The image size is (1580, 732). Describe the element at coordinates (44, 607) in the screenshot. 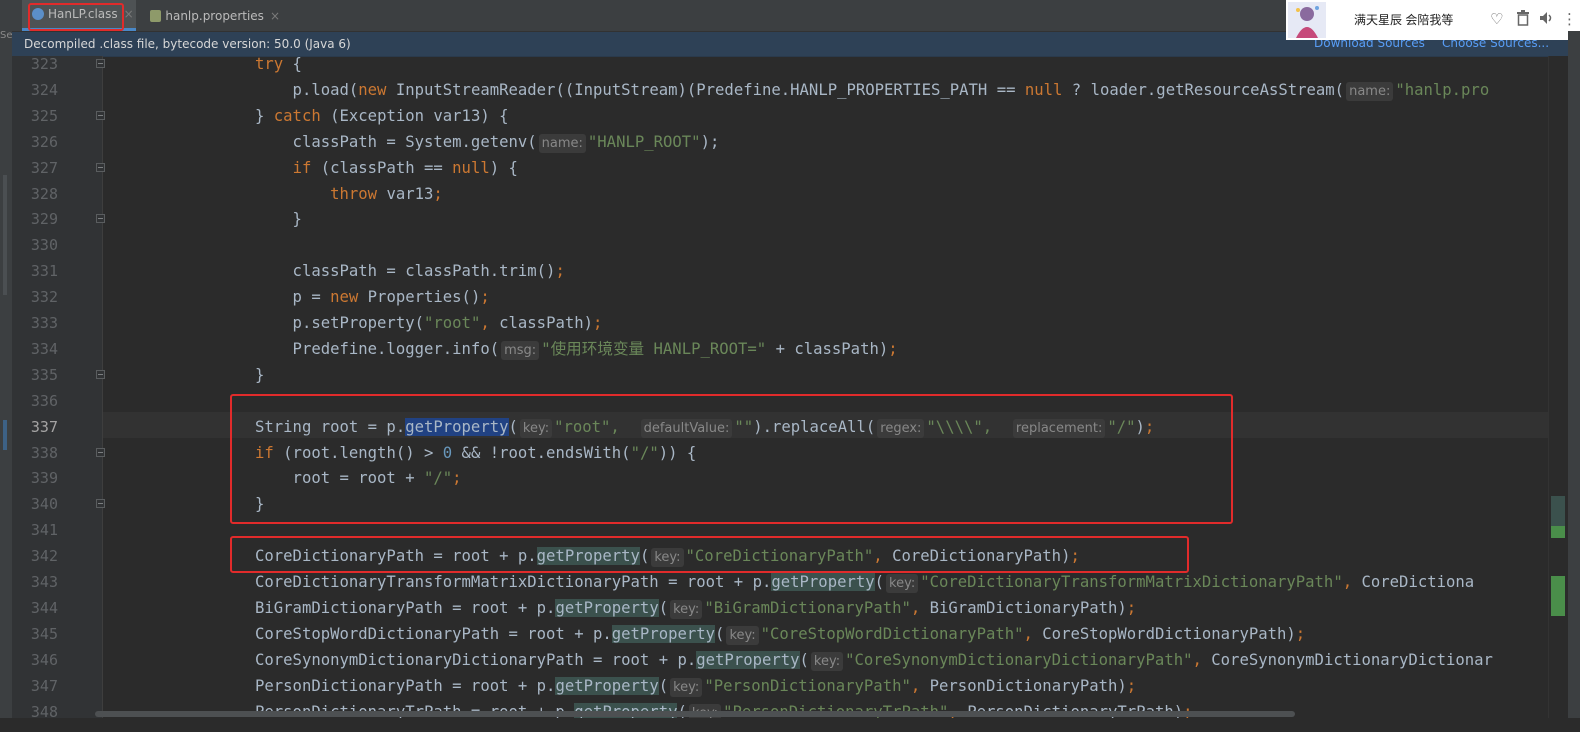

I see `line-number: 344` at that location.